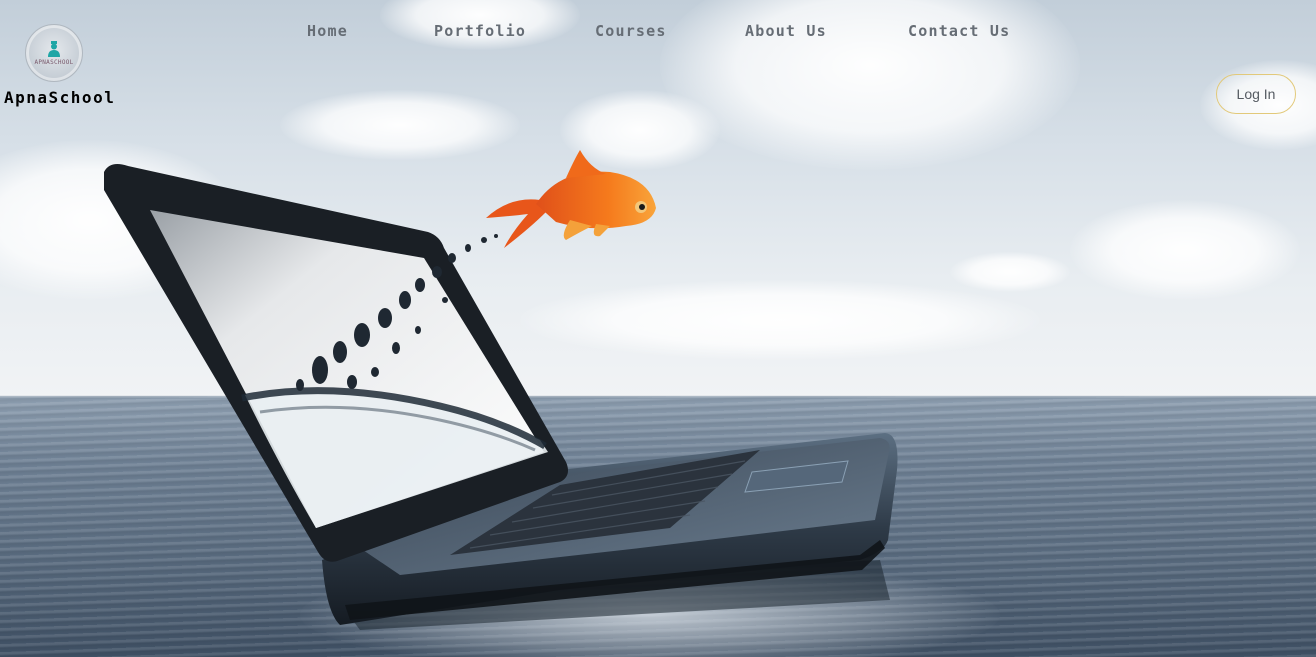  Describe the element at coordinates (586, 164) in the screenshot. I see `fish-dorsal-fin` at that location.